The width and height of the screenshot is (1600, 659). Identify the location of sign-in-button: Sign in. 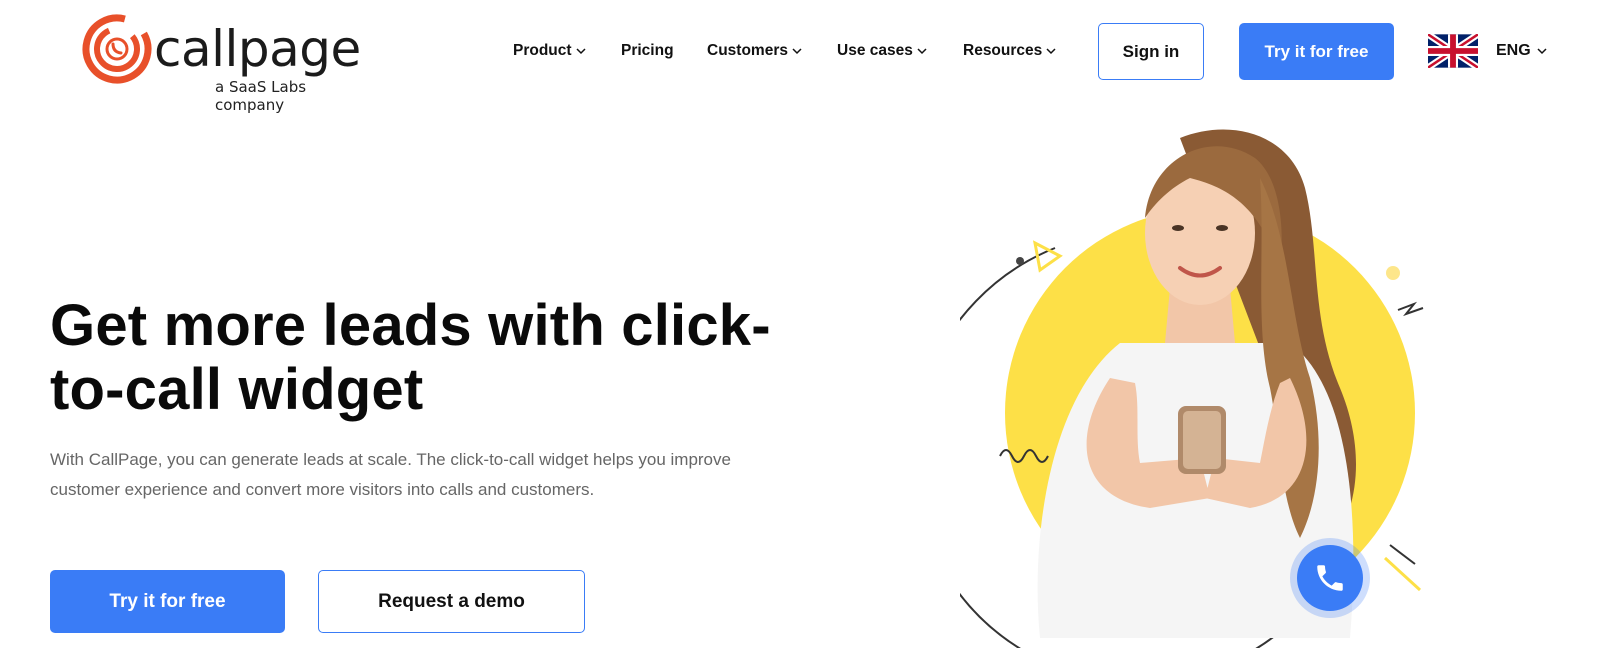
(1151, 51).